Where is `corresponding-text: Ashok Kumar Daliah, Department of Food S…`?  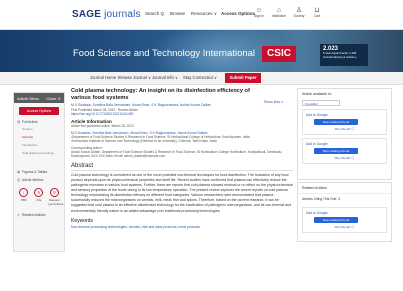
corresponding-text: Ashok Kumar Daliah, Department of Food S… is located at coordinates (177, 154).